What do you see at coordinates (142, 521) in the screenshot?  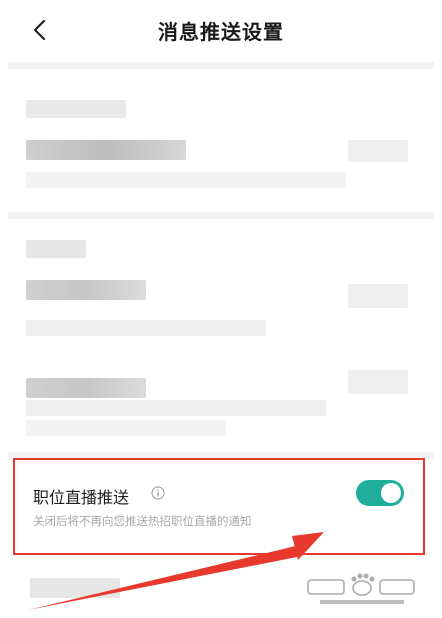 I see `live-push-description: 关闭后将不再向您推送热招职位直播的通知` at bounding box center [142, 521].